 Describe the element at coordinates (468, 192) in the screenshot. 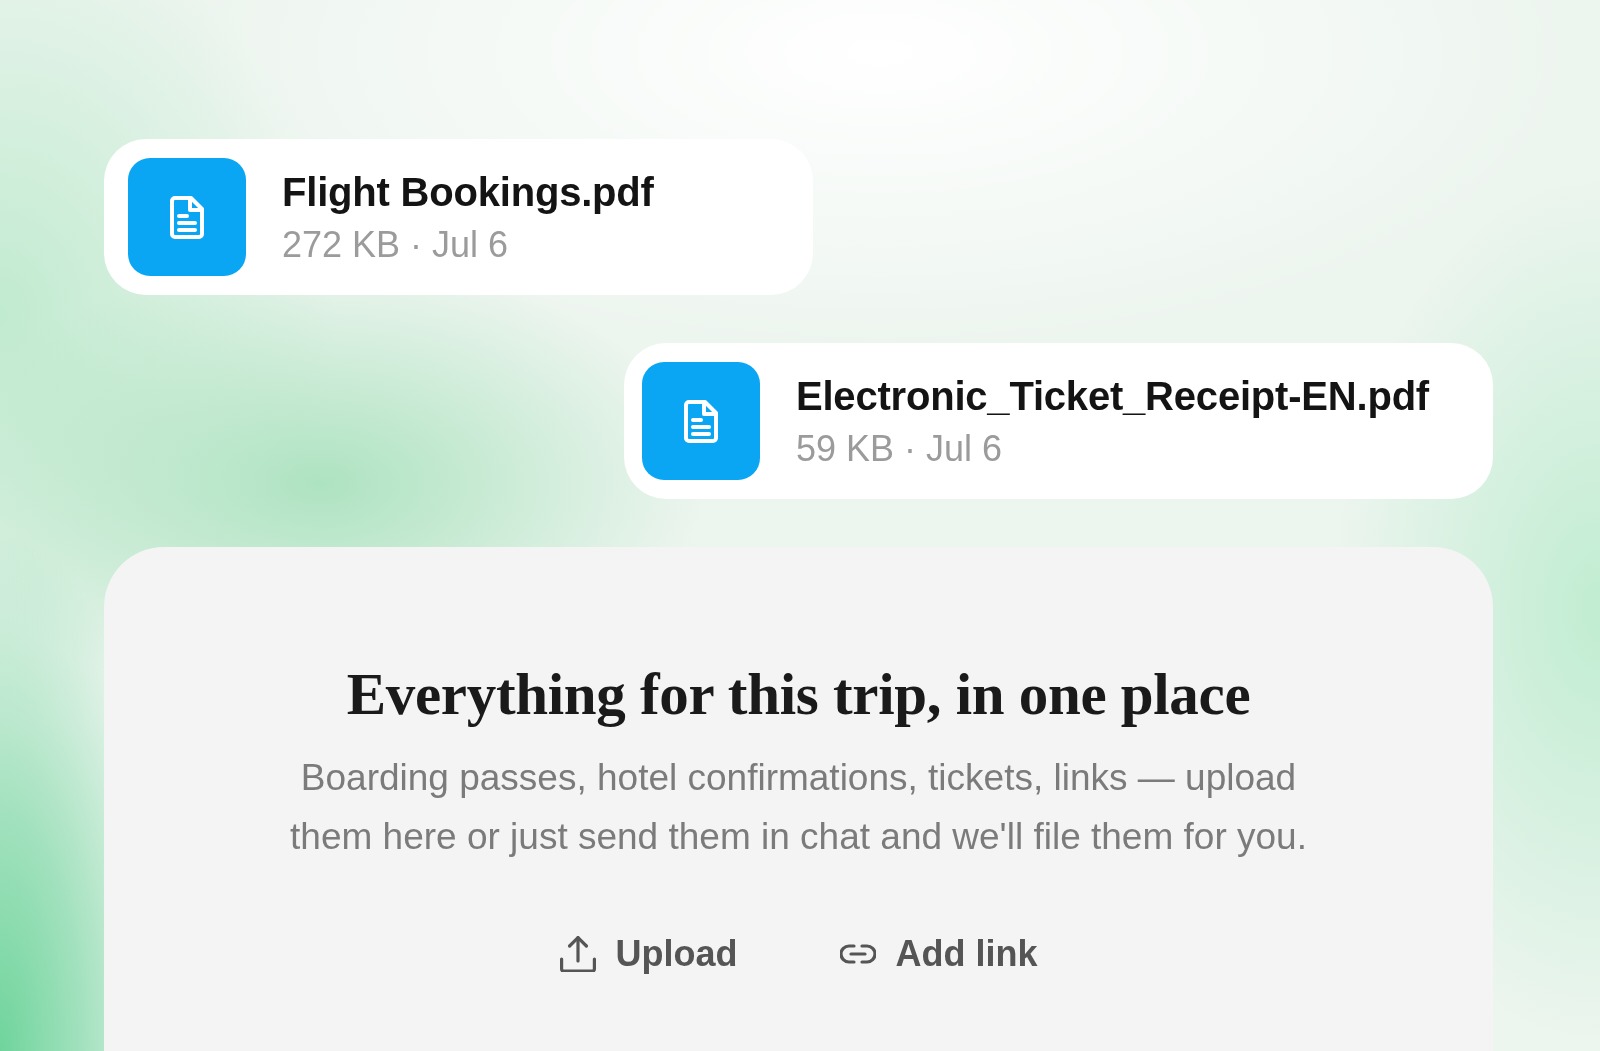

I see `file-name: Flight Bookings.pdf` at that location.